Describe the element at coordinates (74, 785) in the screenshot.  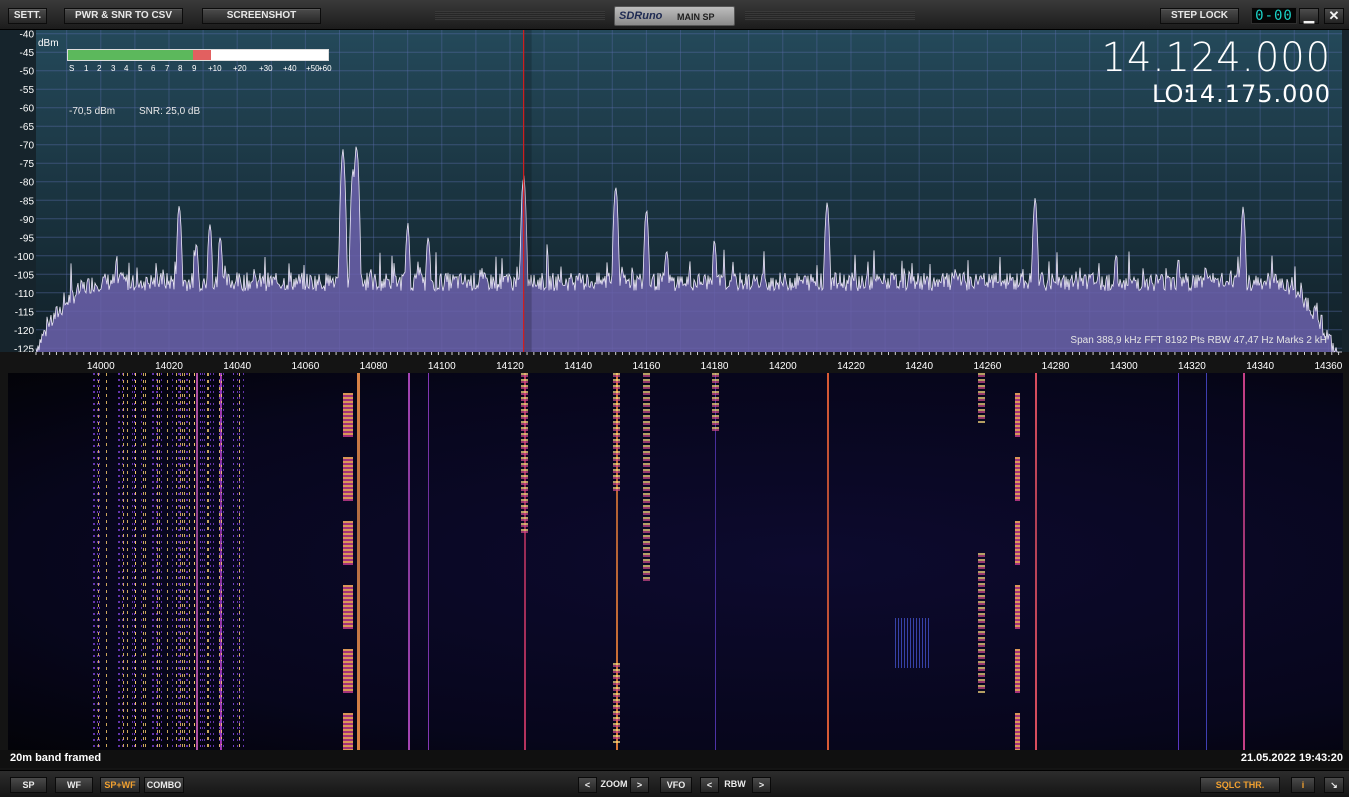
I see `wf-mode-button: WF` at that location.